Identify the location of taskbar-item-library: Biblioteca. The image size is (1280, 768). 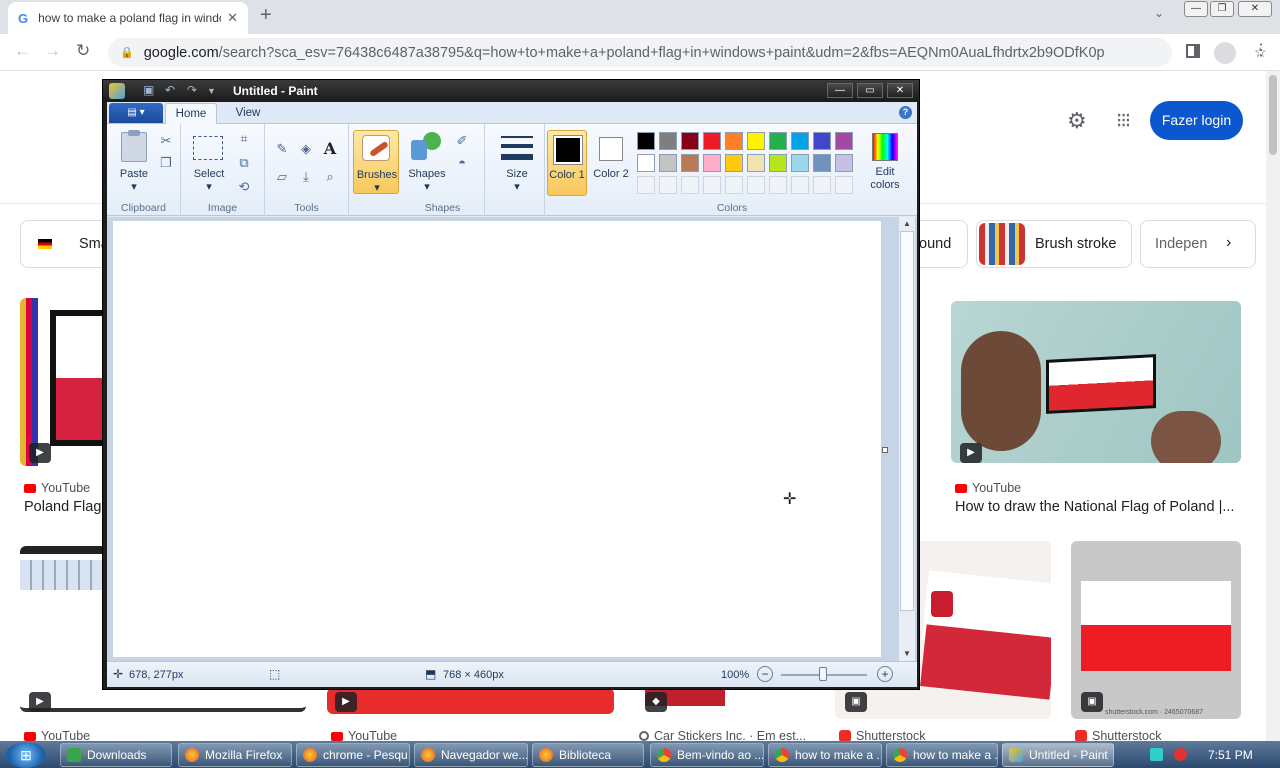
(588, 755).